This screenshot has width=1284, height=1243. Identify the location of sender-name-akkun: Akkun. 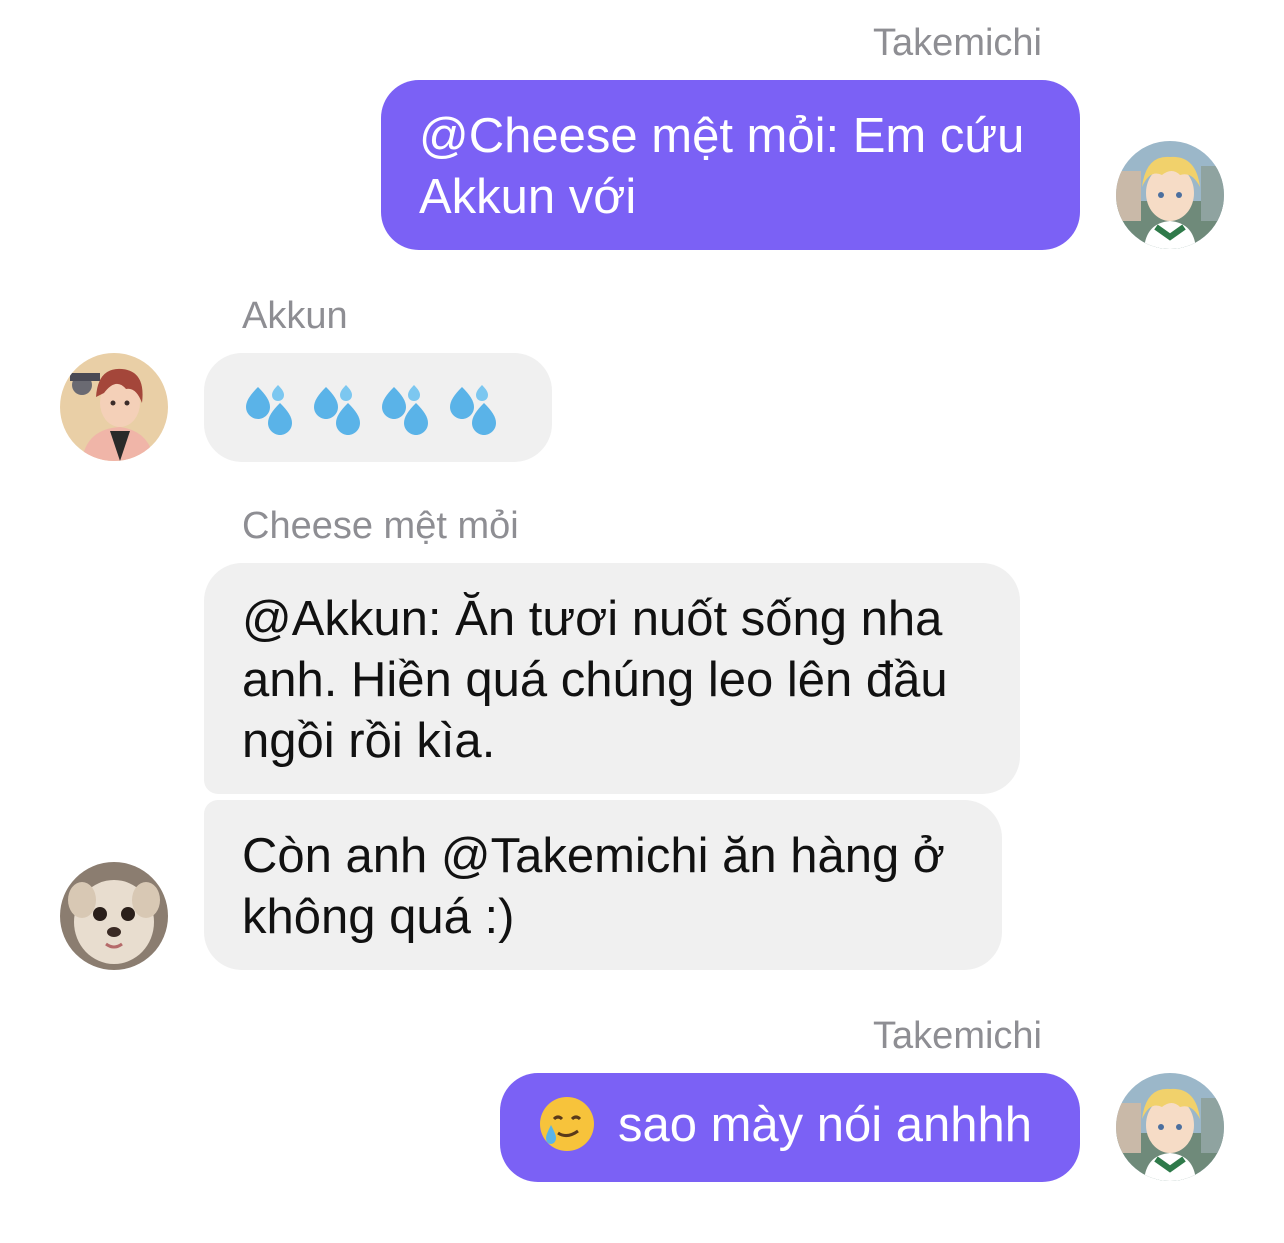
(295, 316).